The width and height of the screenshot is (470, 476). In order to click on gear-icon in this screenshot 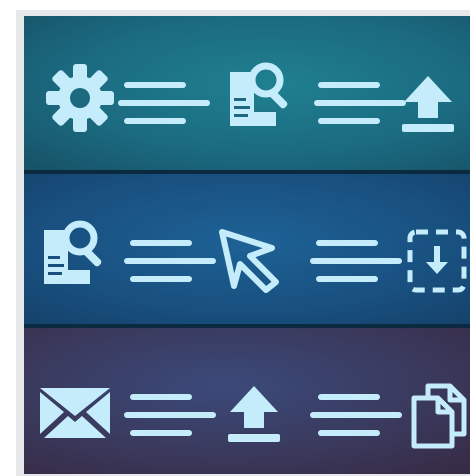, I will do `click(80, 98)`.